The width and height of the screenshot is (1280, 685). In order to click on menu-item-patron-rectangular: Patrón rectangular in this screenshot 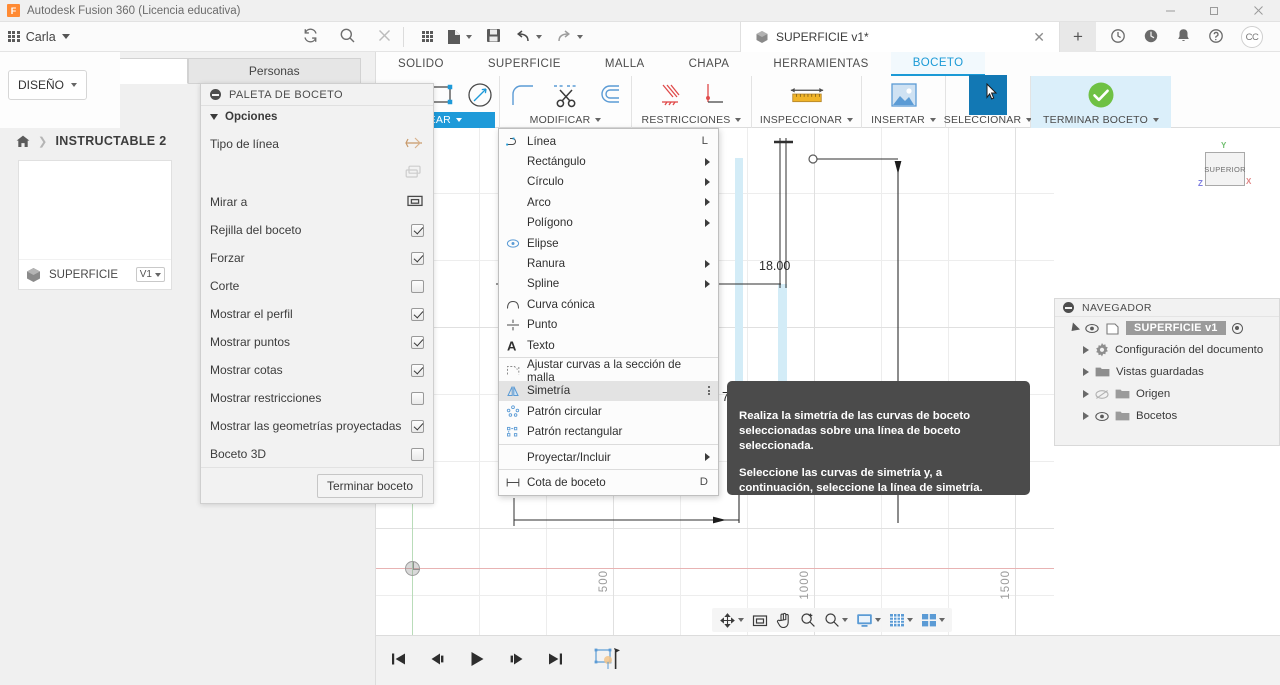, I will do `click(608, 431)`.